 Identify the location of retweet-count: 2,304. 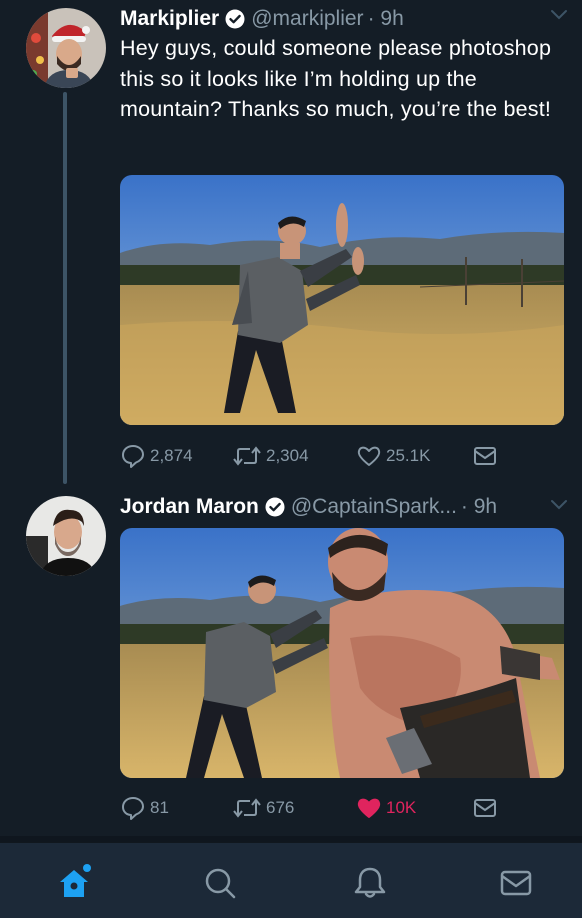
(287, 455).